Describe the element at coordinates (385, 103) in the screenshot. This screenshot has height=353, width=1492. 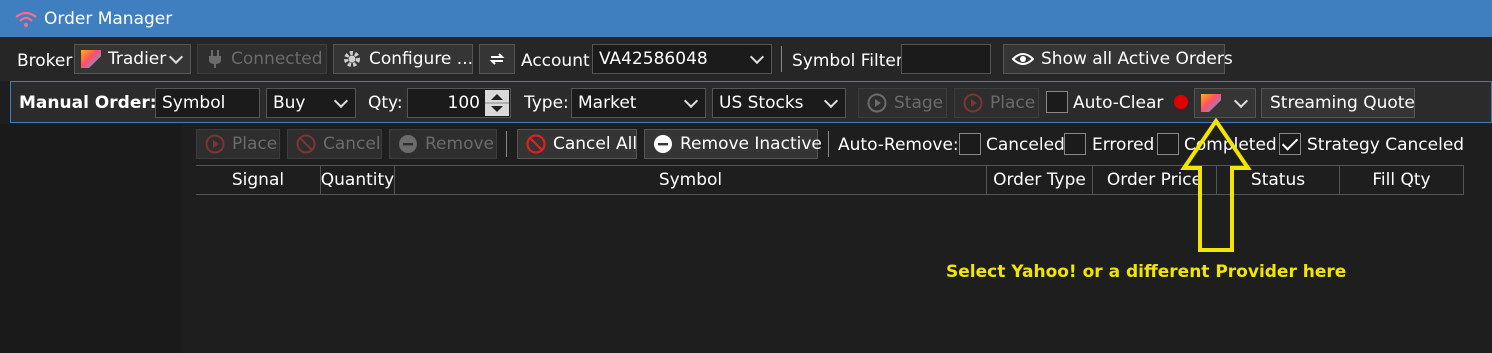
I see `qty-label: Qty:` at that location.